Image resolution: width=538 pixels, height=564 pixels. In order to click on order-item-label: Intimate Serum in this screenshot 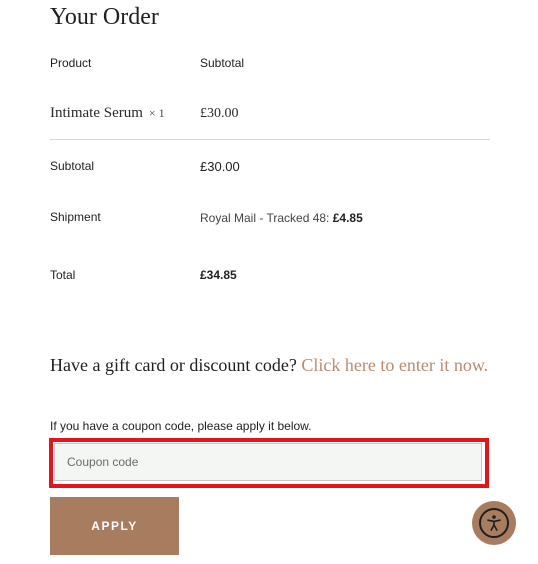, I will do `click(96, 113)`.